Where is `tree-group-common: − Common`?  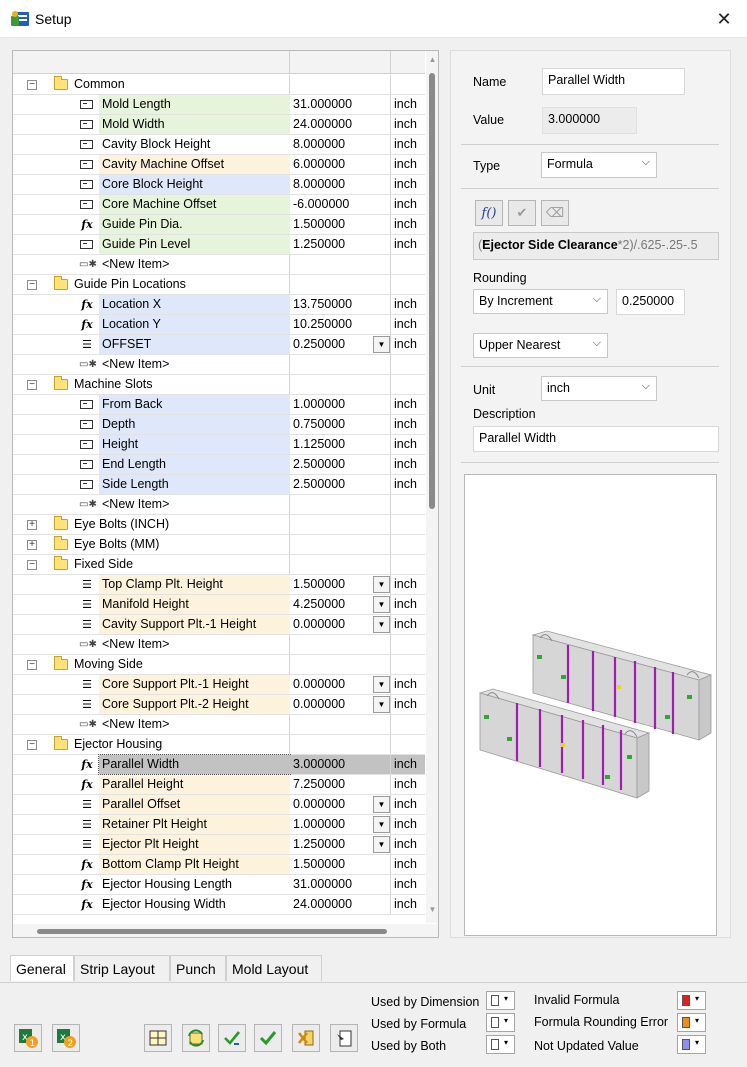
tree-group-common: − Common is located at coordinates (219, 85).